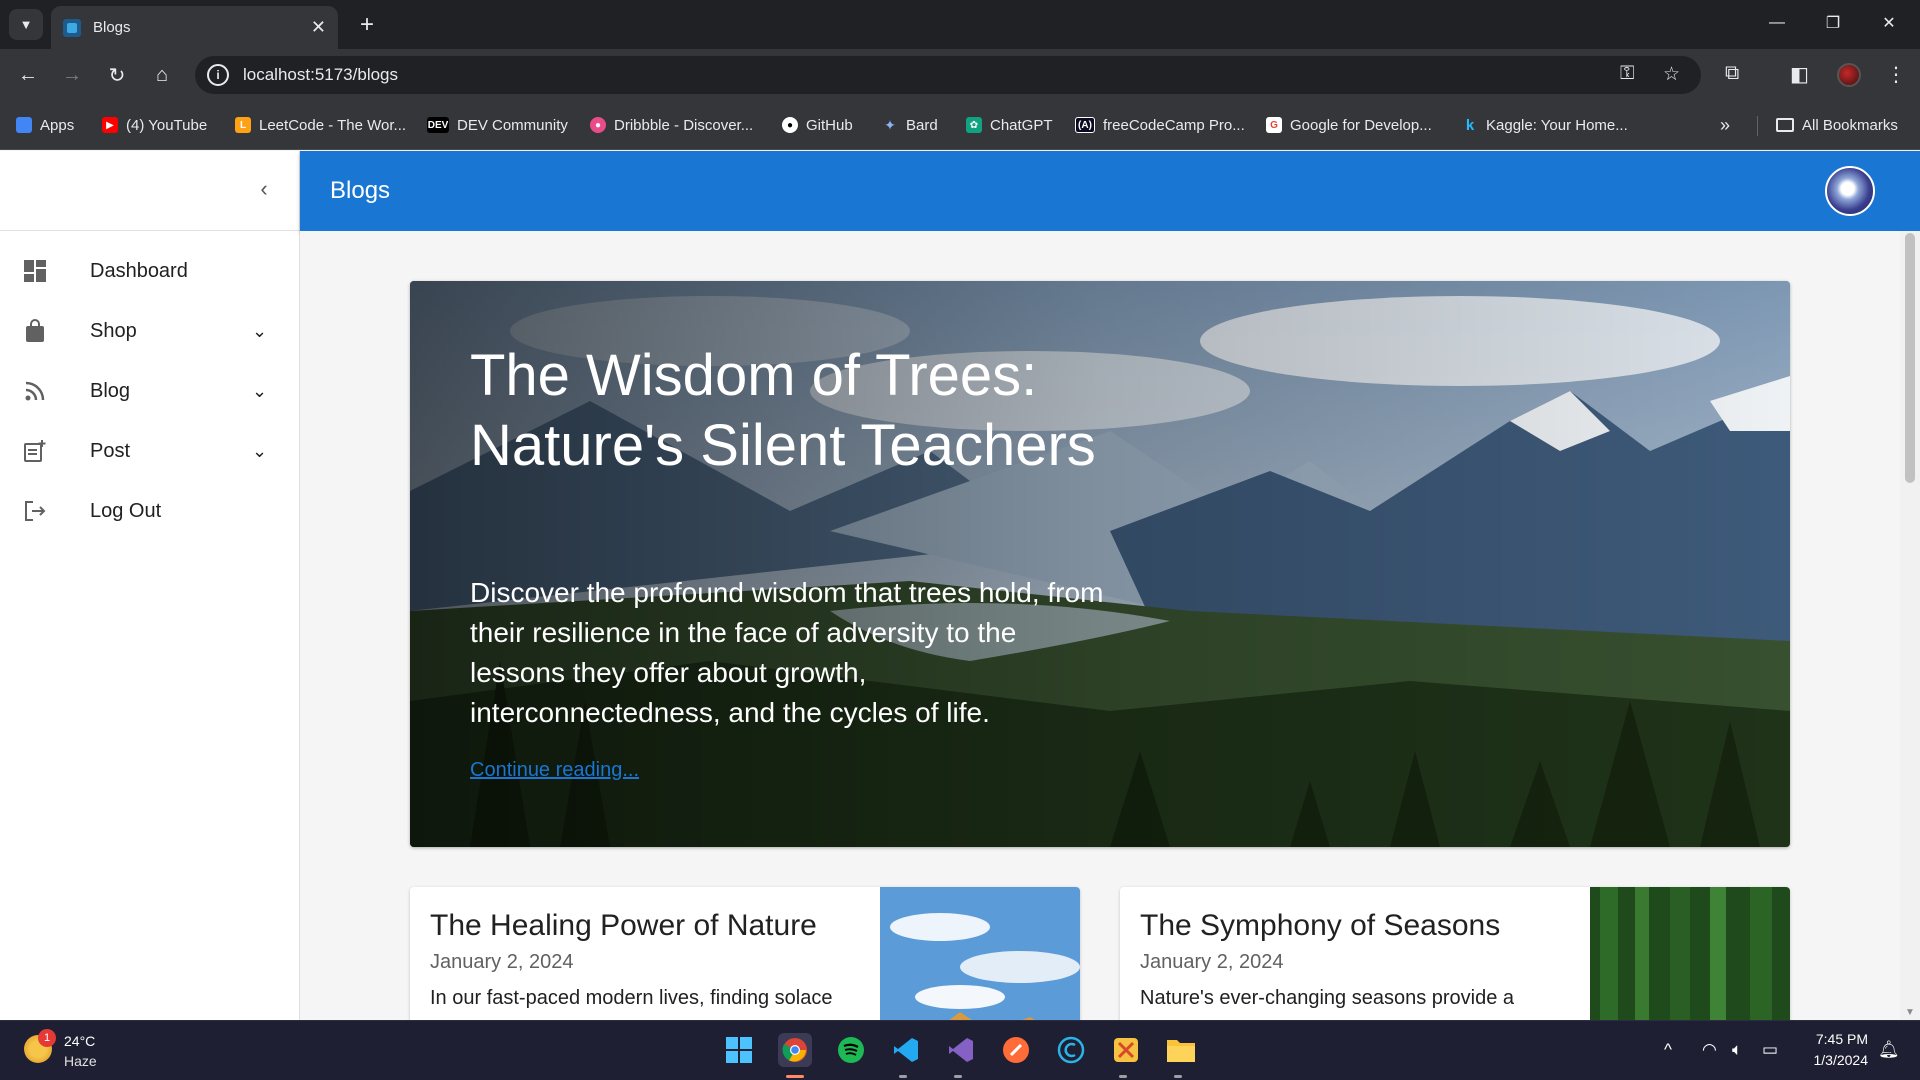  What do you see at coordinates (1737, 1050) in the screenshot?
I see `volume-icon: 🔈︎` at bounding box center [1737, 1050].